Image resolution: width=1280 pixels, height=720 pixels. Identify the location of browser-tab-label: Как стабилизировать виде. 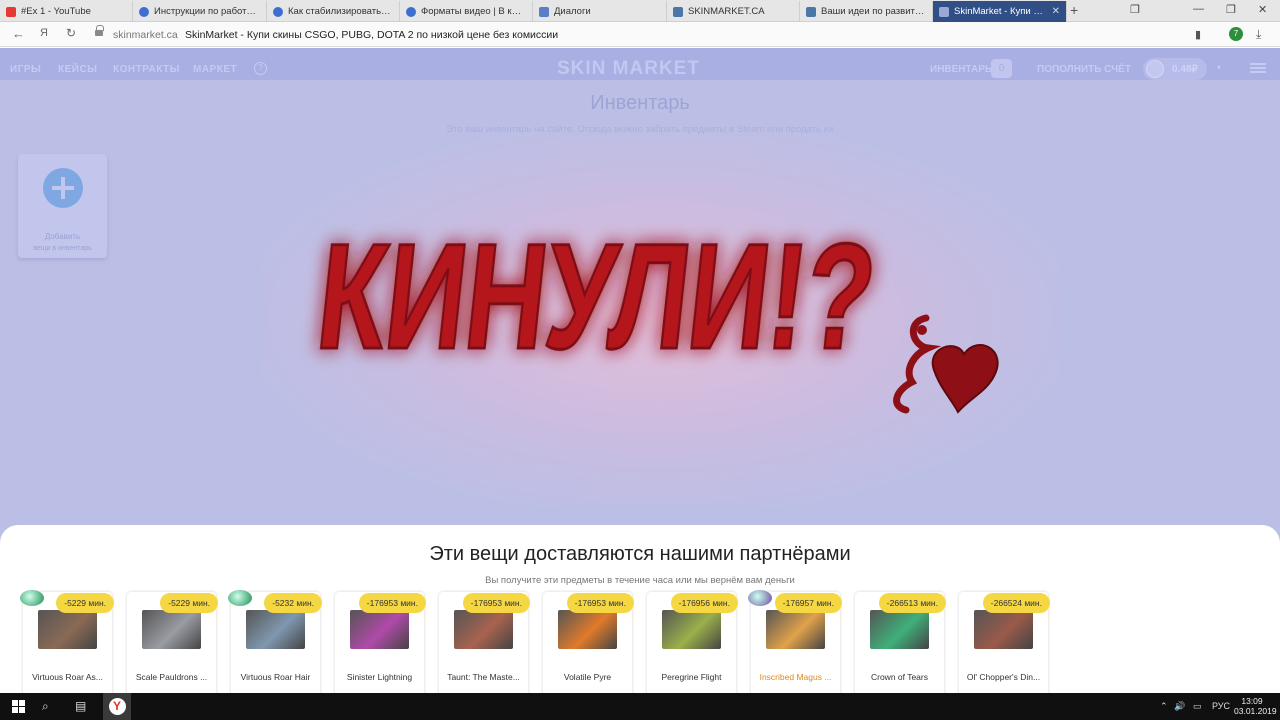
(340, 11).